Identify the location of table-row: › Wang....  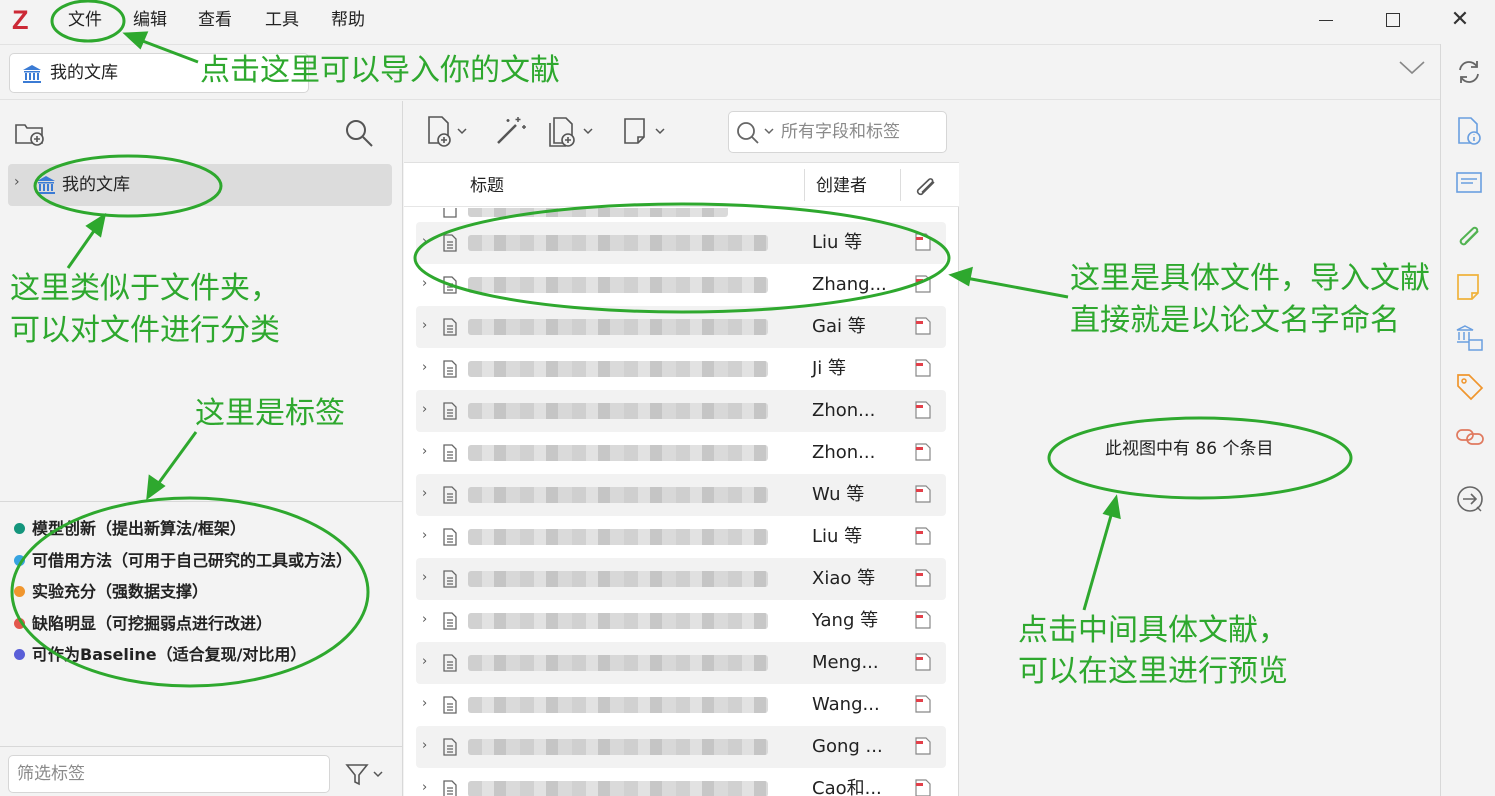
(681, 705).